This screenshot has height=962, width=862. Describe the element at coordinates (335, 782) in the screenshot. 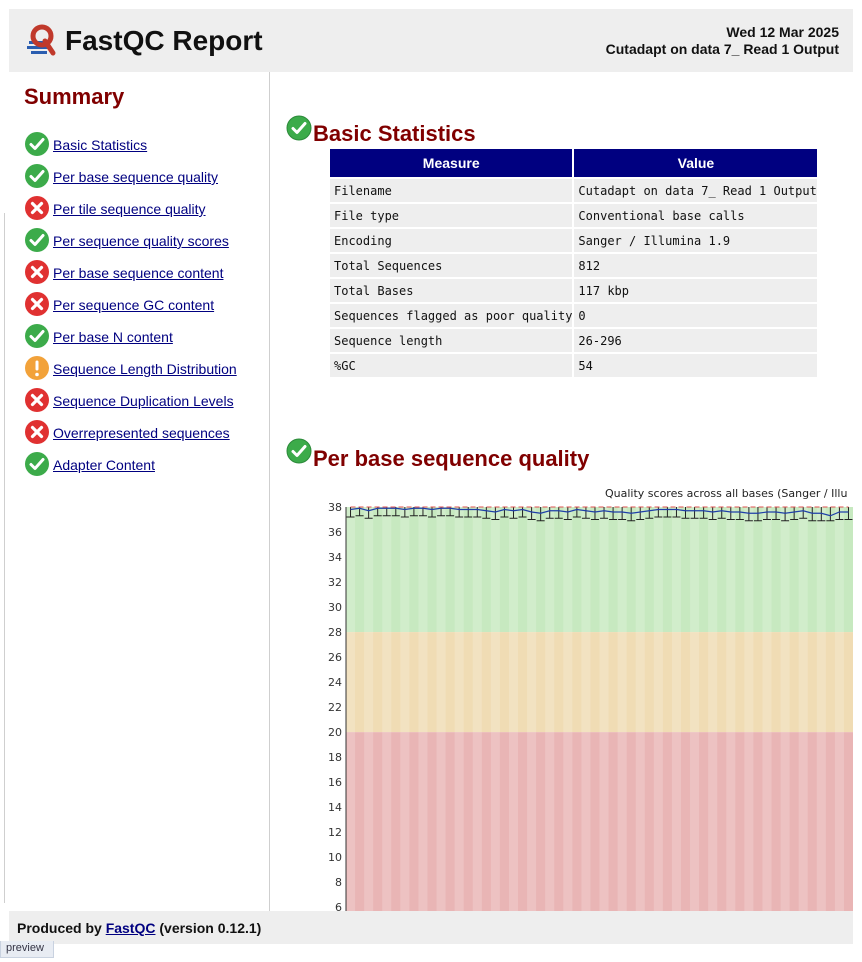

I see `y-tick-label: 16` at that location.